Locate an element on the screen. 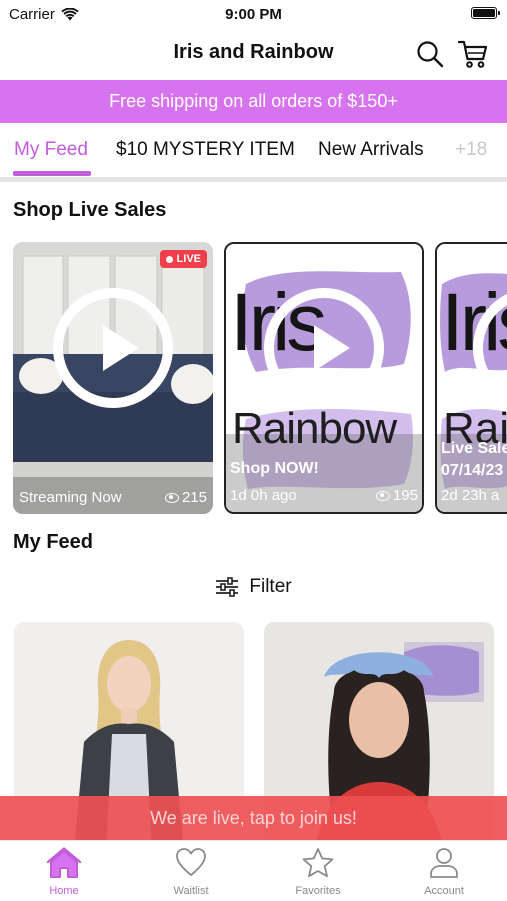  live-card-caption: Shop NOW! is located at coordinates (274, 468).